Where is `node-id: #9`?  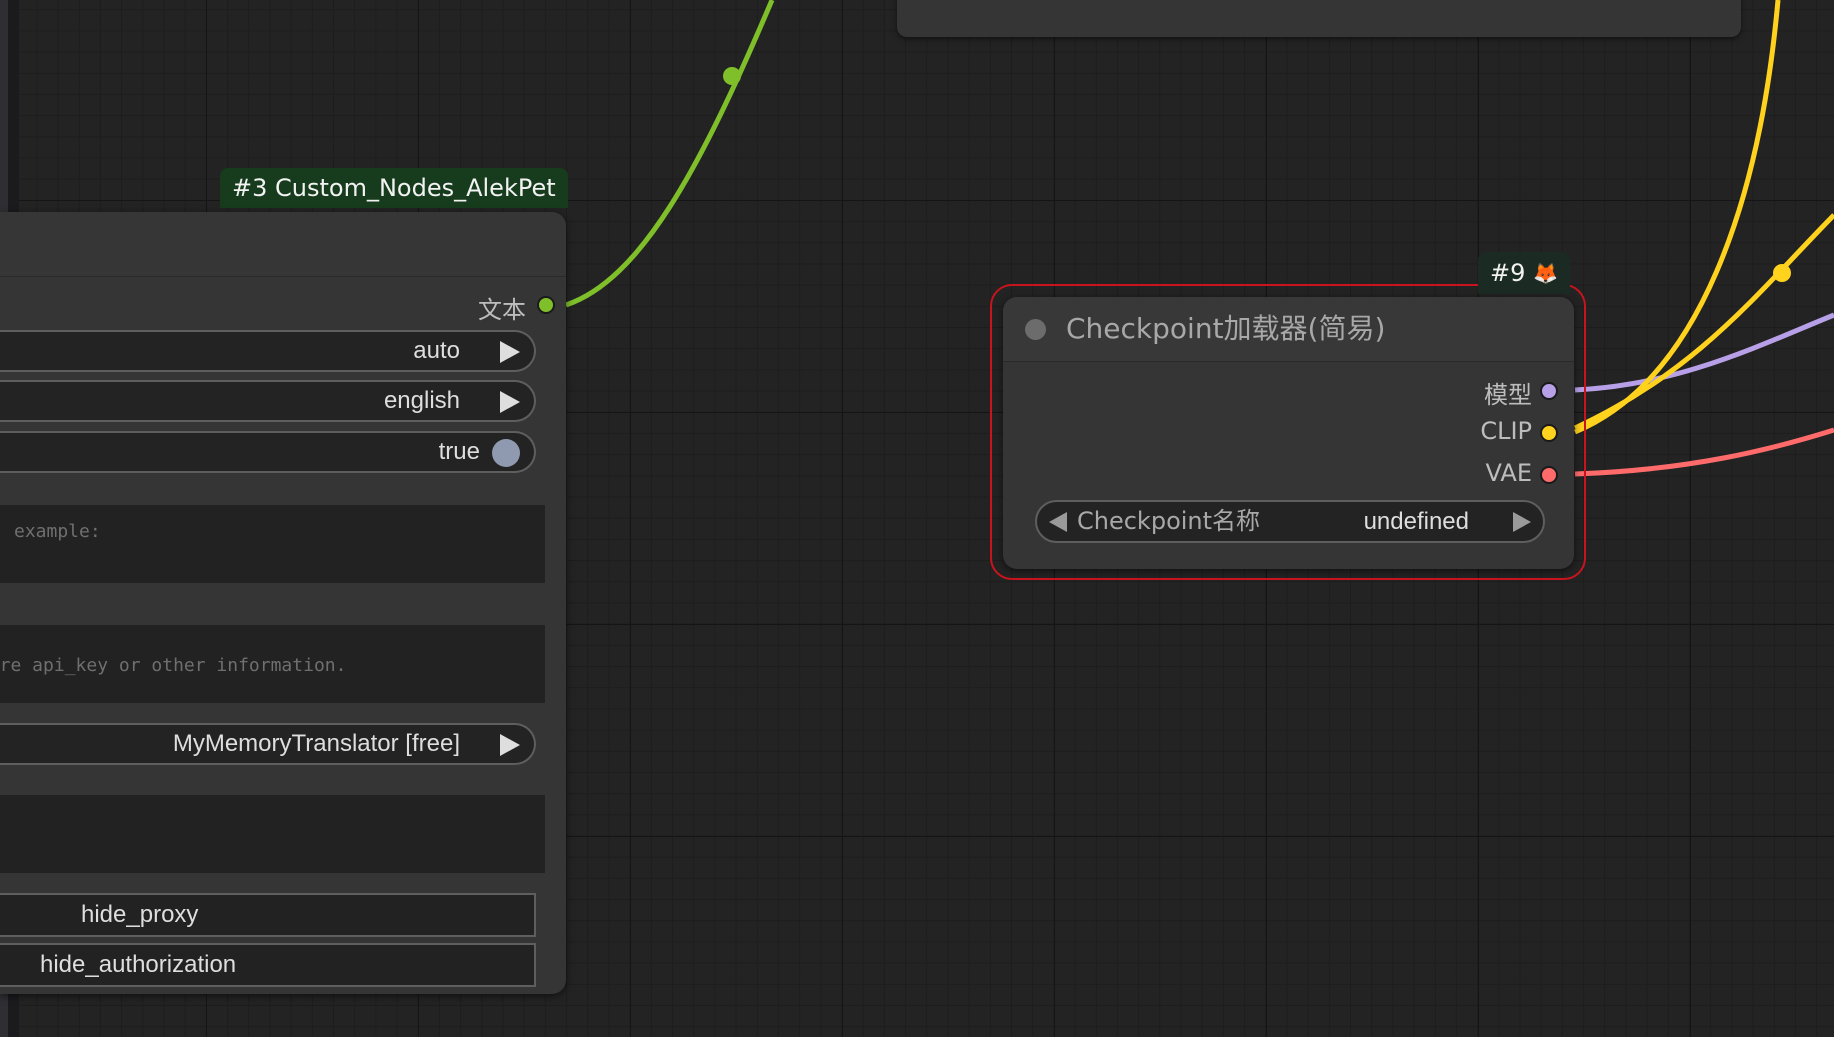
node-id: #9 is located at coordinates (1508, 273).